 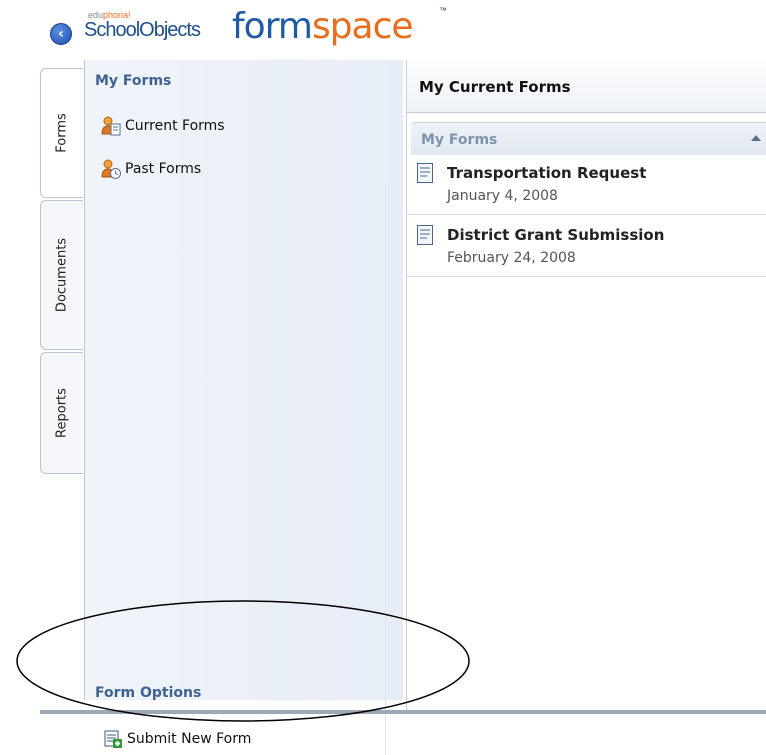 I want to click on panel-header: My Current Forms, so click(x=586, y=86).